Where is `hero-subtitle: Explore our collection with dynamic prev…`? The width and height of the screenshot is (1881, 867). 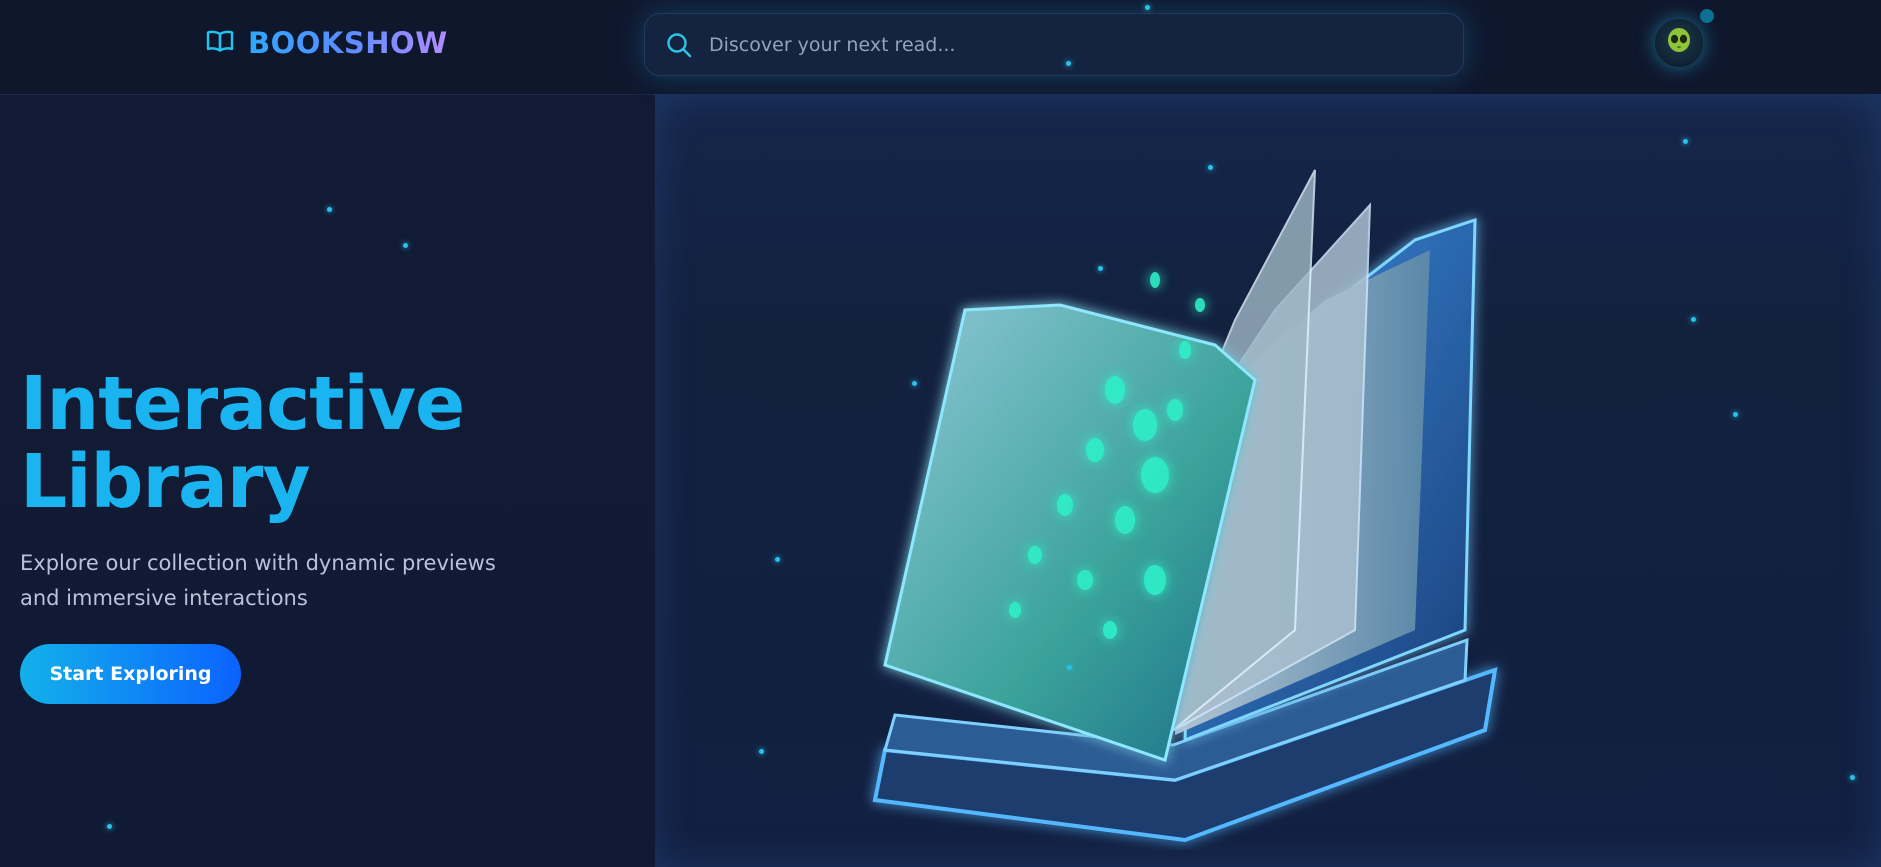 hero-subtitle: Explore our collection with dynamic prev… is located at coordinates (258, 580).